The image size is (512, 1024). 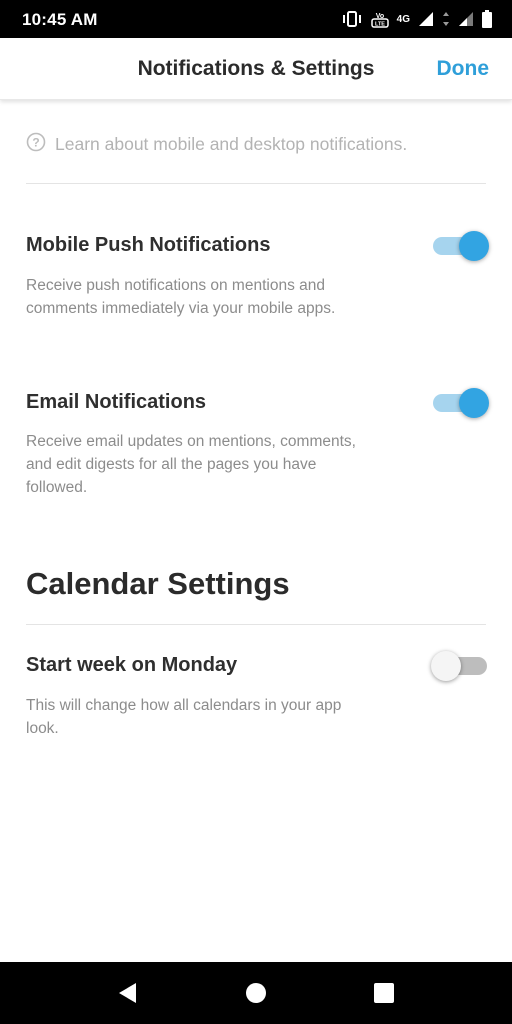 What do you see at coordinates (148, 245) in the screenshot?
I see `mobile-push-title: Mobile Push Notifications` at bounding box center [148, 245].